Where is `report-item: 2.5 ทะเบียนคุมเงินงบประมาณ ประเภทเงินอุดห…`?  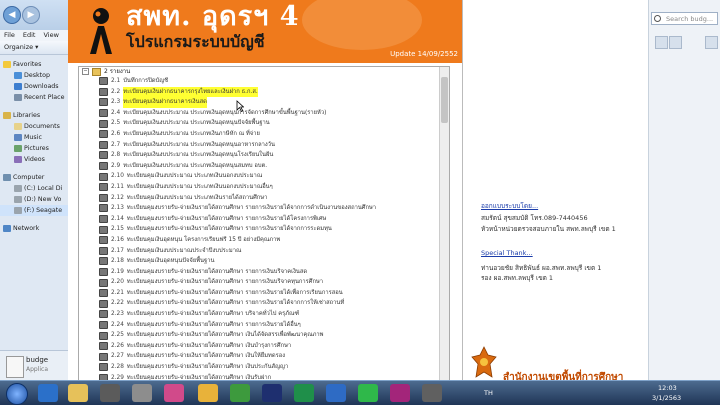 report-item: 2.5 ทะเบียนคุมเงินงบประมาณ ประเภทเงินอุดห… is located at coordinates (259, 123).